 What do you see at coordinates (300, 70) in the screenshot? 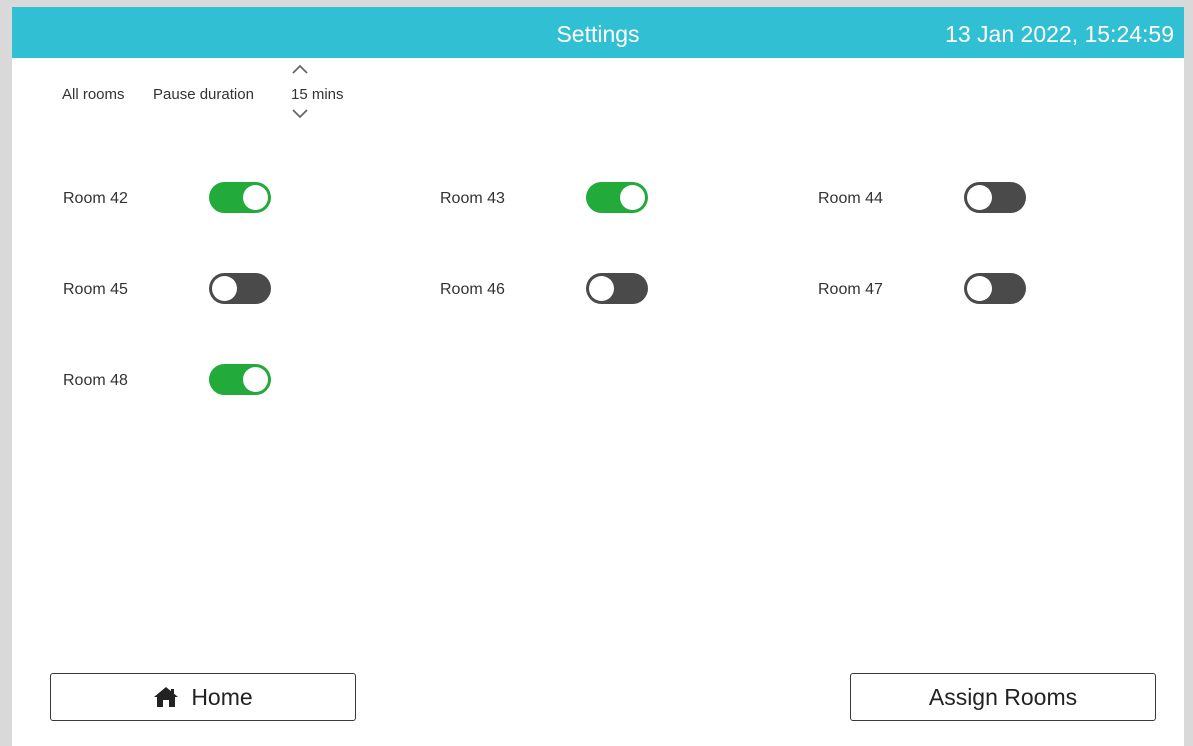
I see `chevron-up-icon` at bounding box center [300, 70].